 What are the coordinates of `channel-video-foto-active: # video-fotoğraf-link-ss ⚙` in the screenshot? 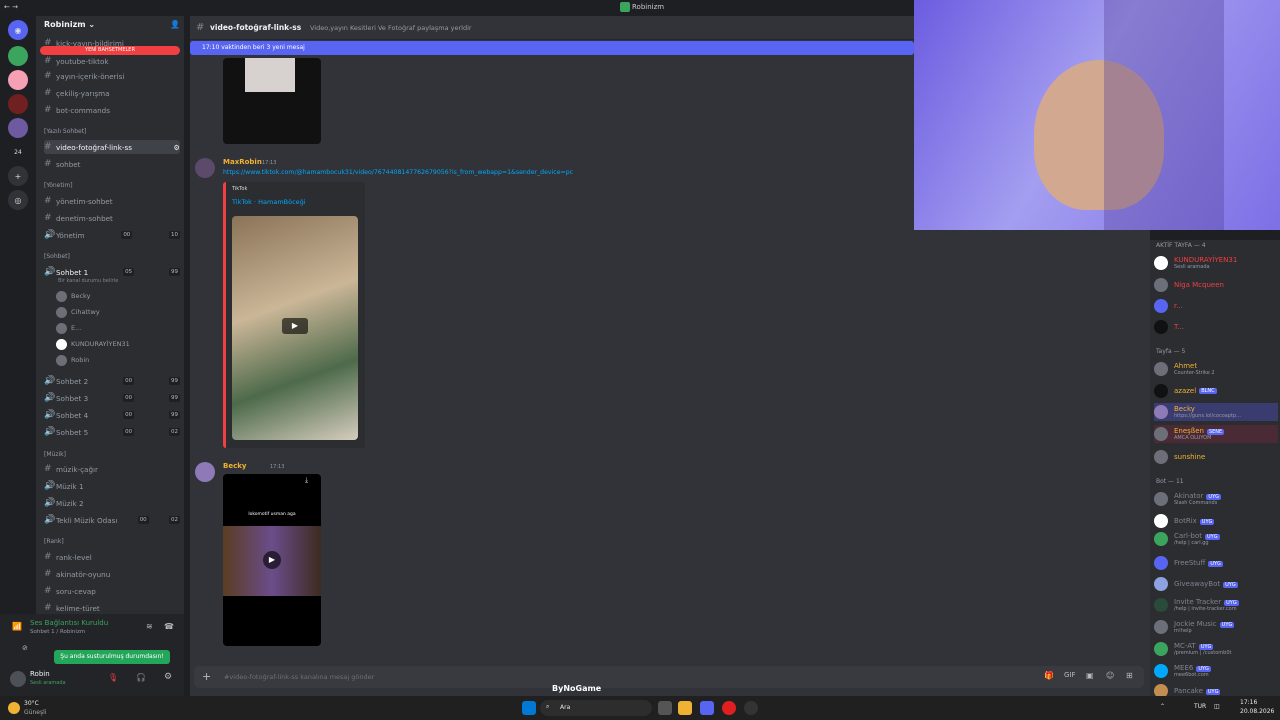 It's located at (112, 147).